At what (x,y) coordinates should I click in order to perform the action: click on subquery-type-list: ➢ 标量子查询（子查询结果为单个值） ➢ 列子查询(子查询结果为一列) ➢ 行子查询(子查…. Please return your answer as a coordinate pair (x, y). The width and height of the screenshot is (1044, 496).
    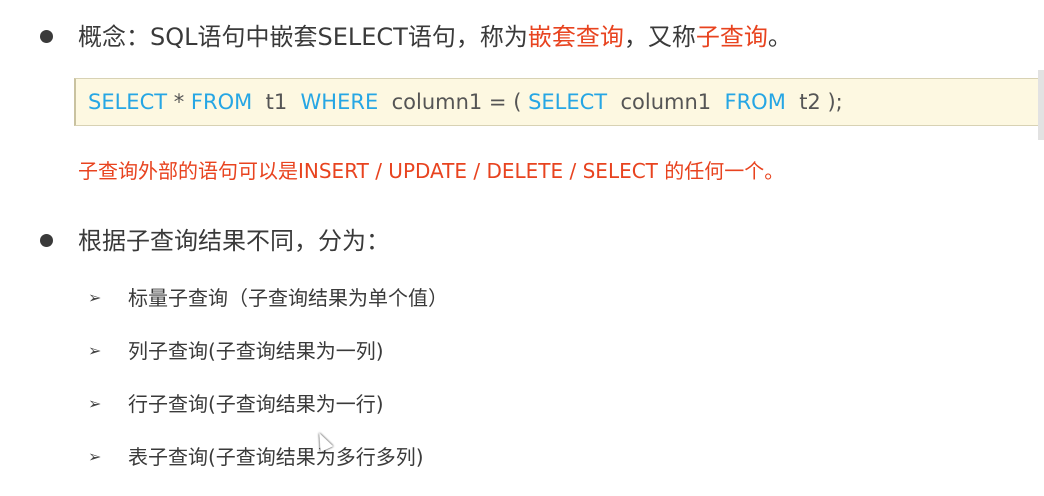
    Looking at the image, I should click on (268, 390).